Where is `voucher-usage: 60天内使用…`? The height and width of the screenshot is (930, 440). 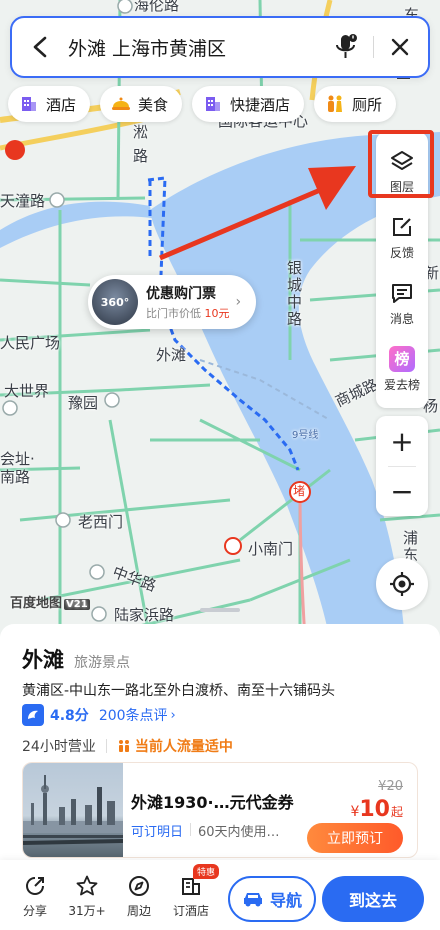 voucher-usage: 60天内使用… is located at coordinates (239, 832).